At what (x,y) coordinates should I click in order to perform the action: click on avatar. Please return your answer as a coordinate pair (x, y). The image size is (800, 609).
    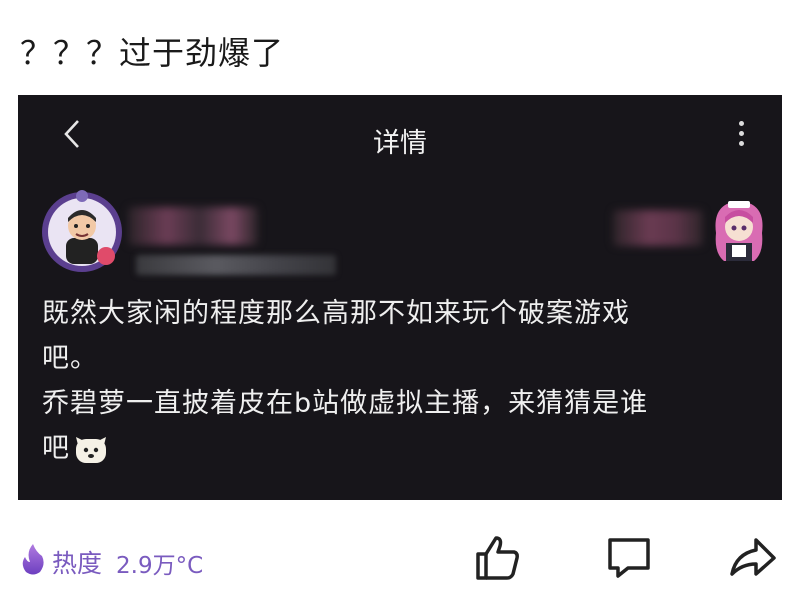
    Looking at the image, I should click on (82, 232).